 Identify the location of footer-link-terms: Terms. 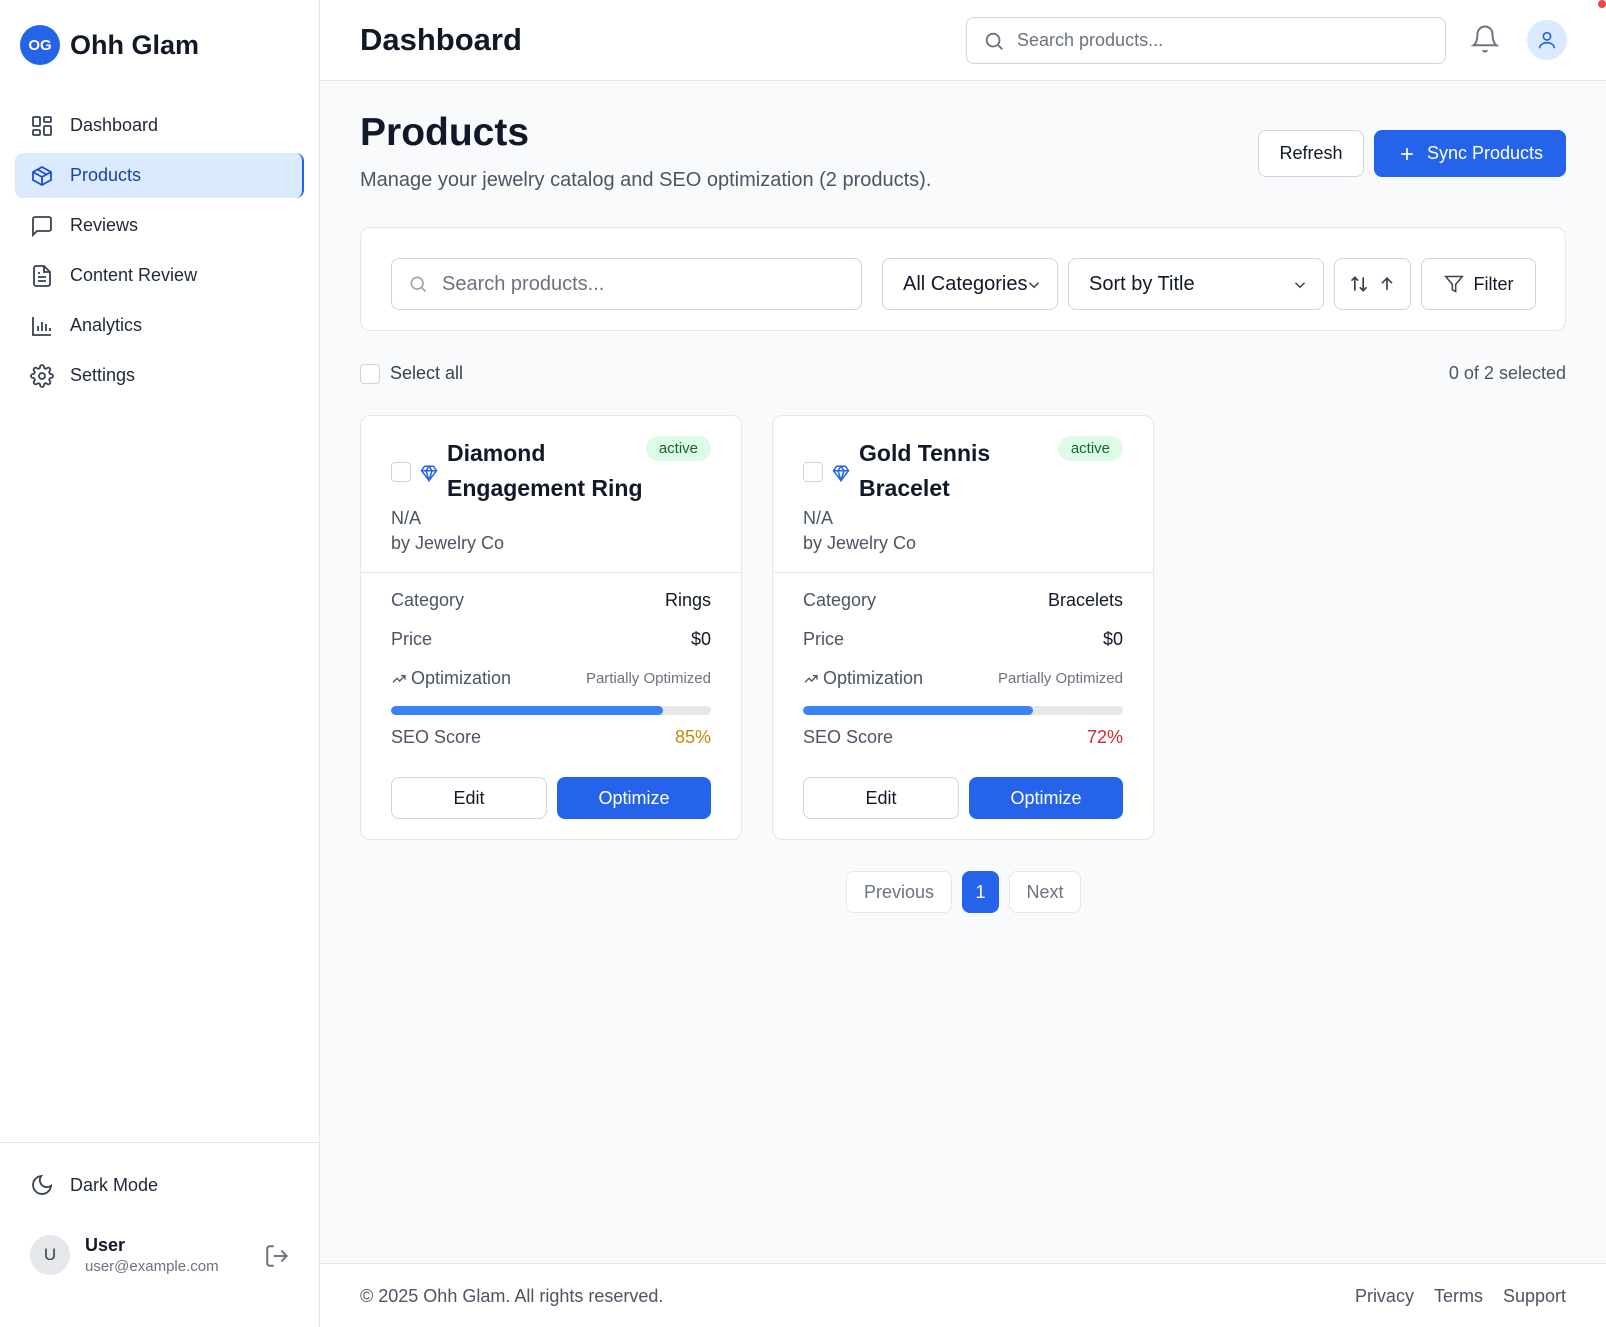
(1458, 1296).